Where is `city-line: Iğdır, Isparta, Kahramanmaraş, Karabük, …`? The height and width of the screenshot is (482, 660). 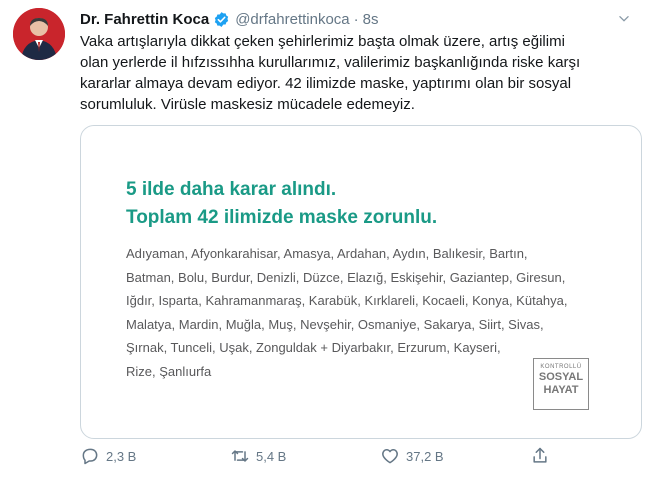 city-line: Iğdır, Isparta, Kahramanmaraş, Karabük, … is located at coordinates (347, 300).